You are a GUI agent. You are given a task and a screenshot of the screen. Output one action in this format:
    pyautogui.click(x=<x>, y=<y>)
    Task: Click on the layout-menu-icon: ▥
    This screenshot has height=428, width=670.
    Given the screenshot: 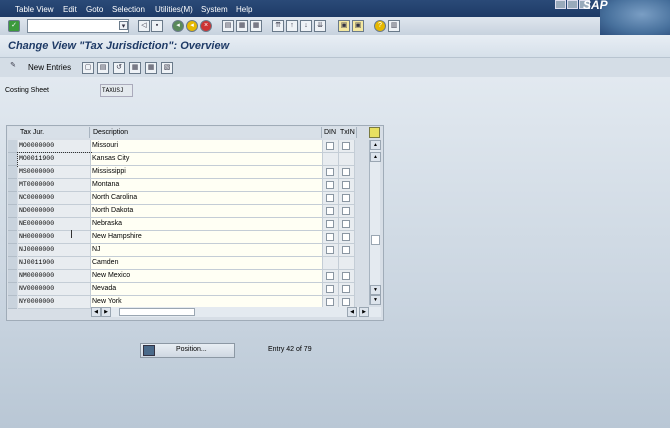 What is the action you would take?
    pyautogui.click(x=394, y=26)
    